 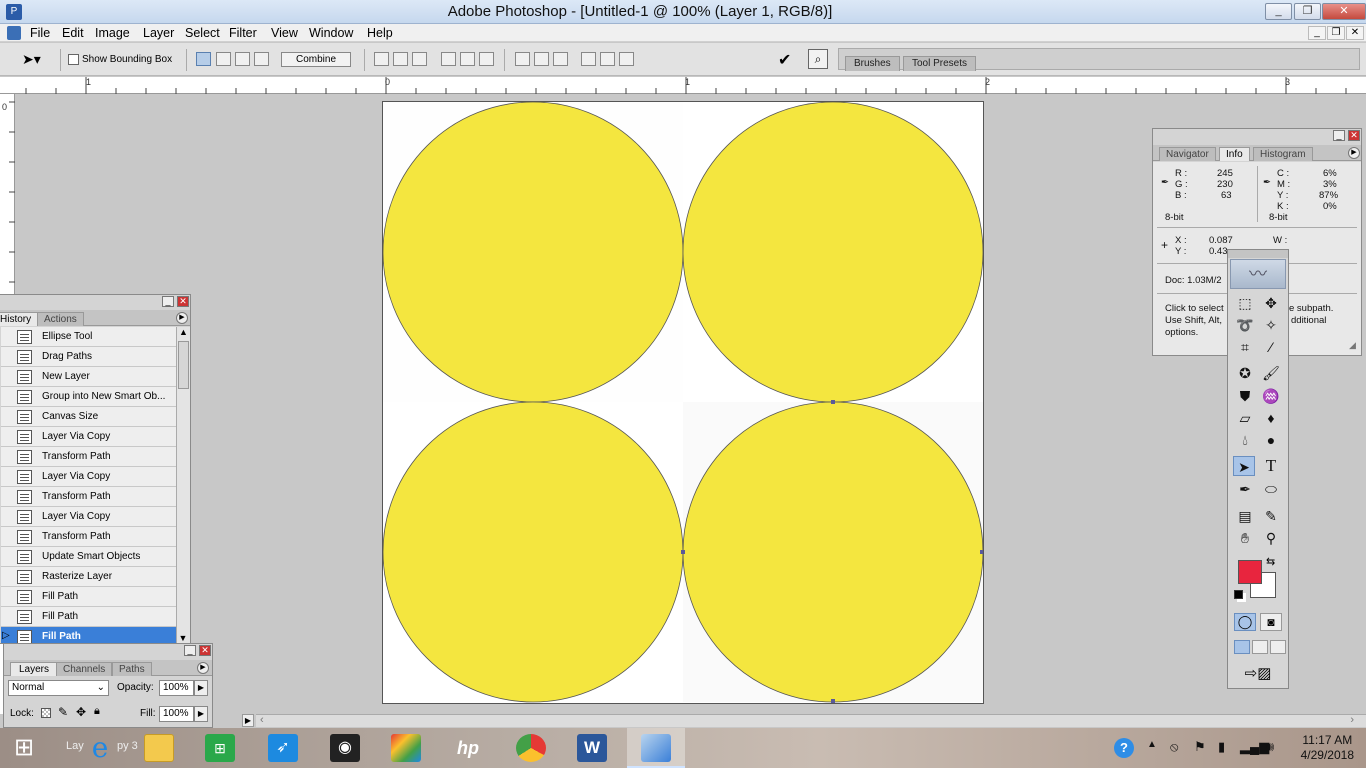 I want to click on fill-field: 100%, so click(x=176, y=714).